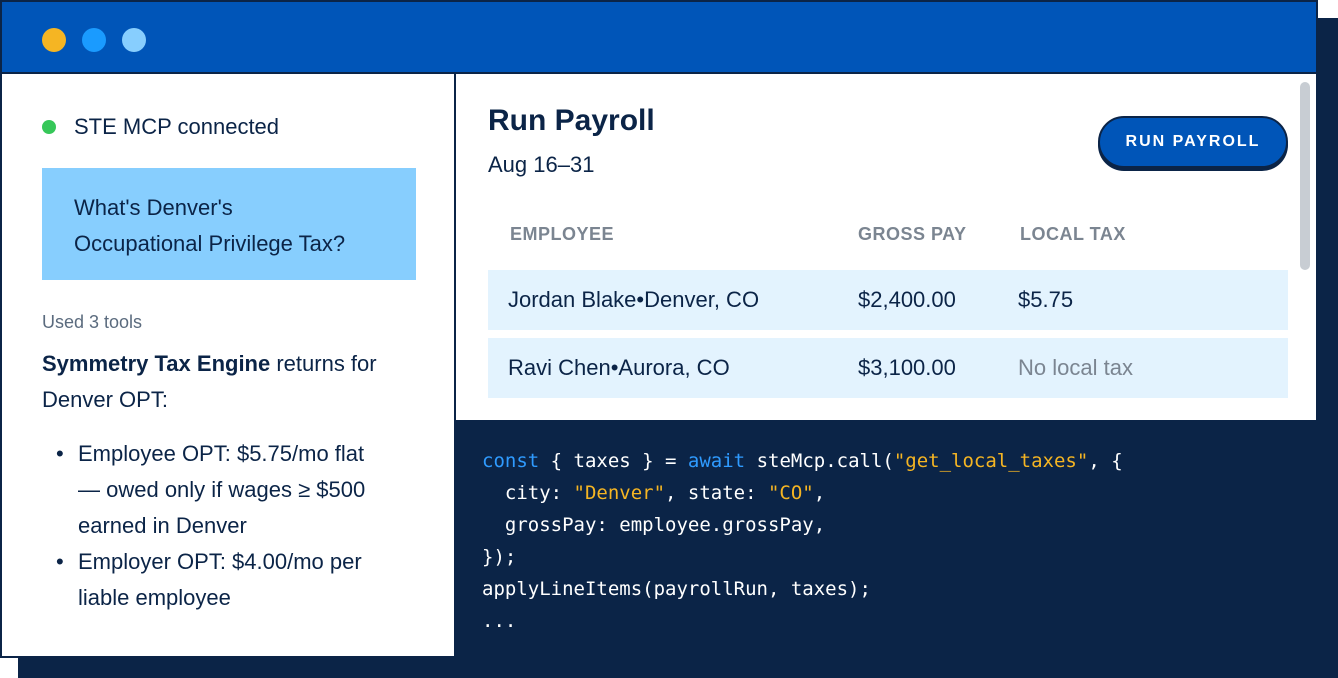 Image resolution: width=1338 pixels, height=678 pixels. Describe the element at coordinates (541, 164) in the screenshot. I see `pay-period: Aug 16–31` at that location.